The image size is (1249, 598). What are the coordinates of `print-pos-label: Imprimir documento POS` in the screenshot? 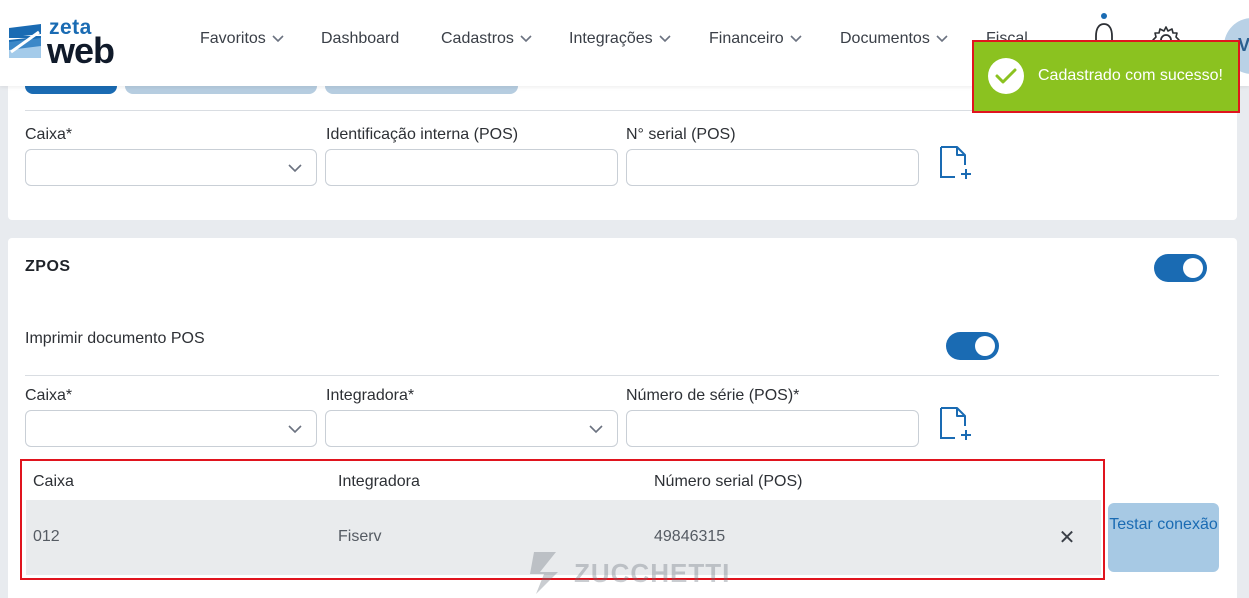 It's located at (115, 338).